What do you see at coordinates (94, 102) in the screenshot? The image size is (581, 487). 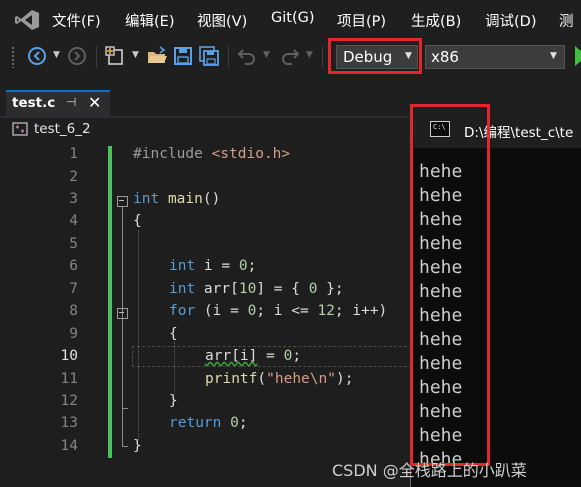 I see `close-icon: ✕` at bounding box center [94, 102].